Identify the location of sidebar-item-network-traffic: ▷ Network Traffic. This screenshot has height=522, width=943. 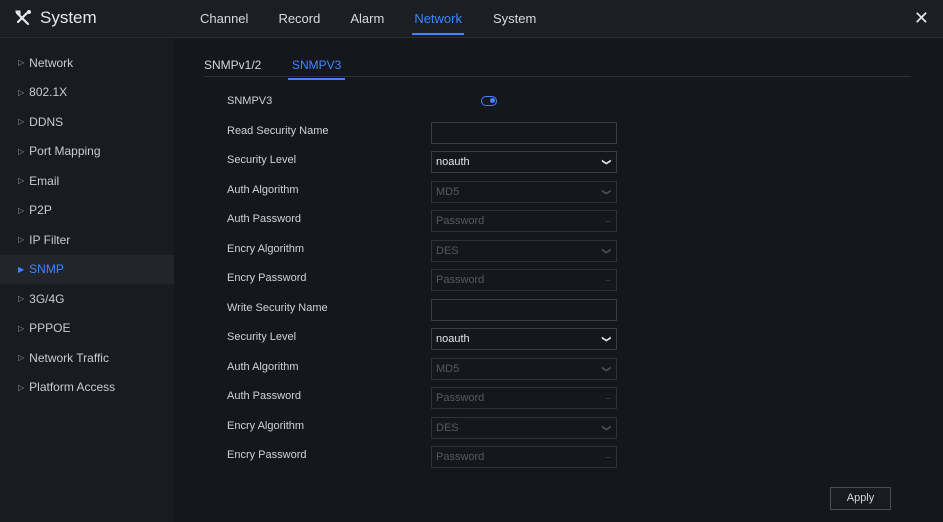
(87, 358).